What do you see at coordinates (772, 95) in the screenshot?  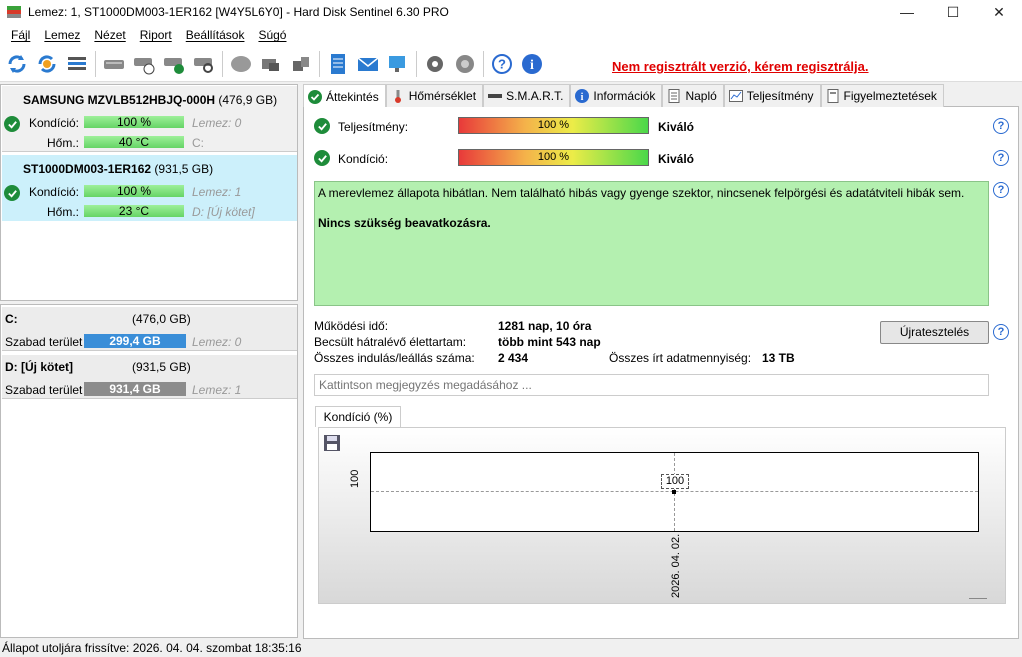 I see `tab-performance: Teljesítmény` at bounding box center [772, 95].